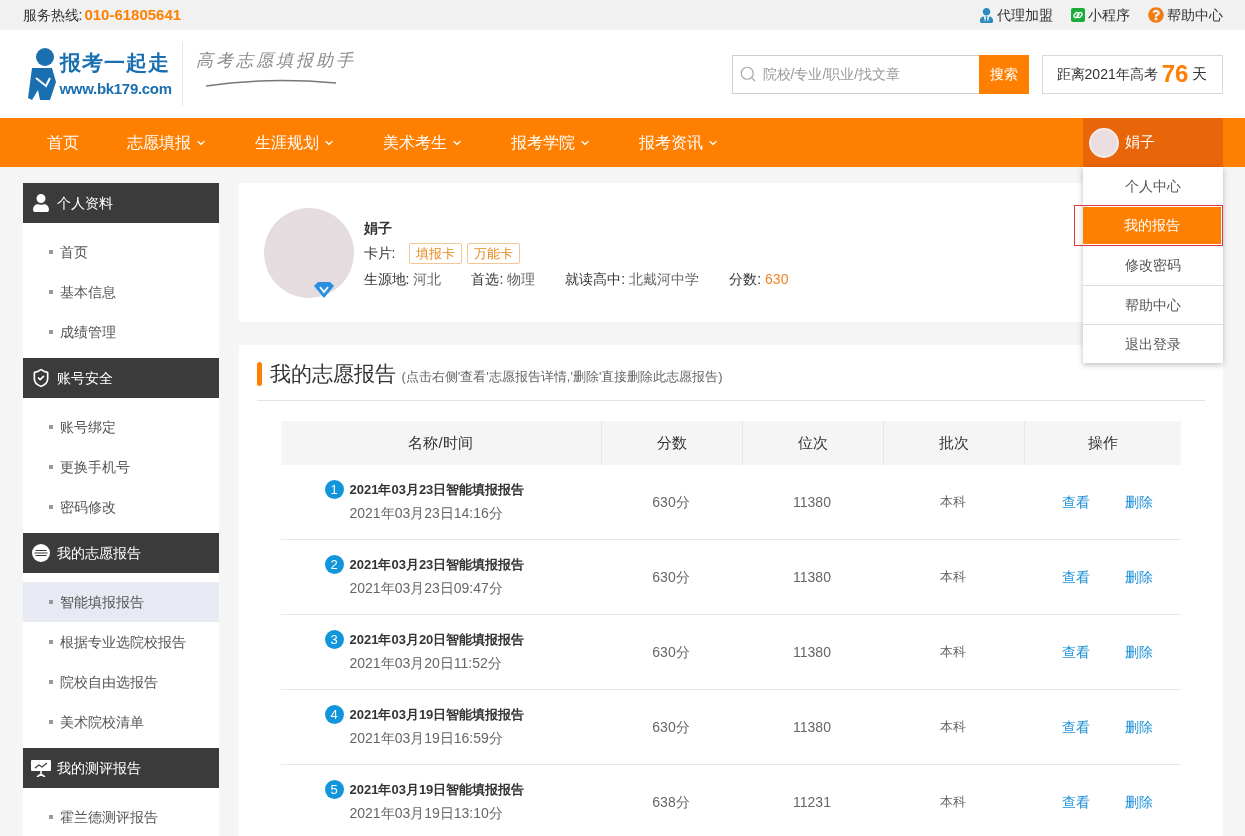 This screenshot has height=836, width=1245. What do you see at coordinates (1015, 15) in the screenshot?
I see `top-link: 代理加盟` at bounding box center [1015, 15].